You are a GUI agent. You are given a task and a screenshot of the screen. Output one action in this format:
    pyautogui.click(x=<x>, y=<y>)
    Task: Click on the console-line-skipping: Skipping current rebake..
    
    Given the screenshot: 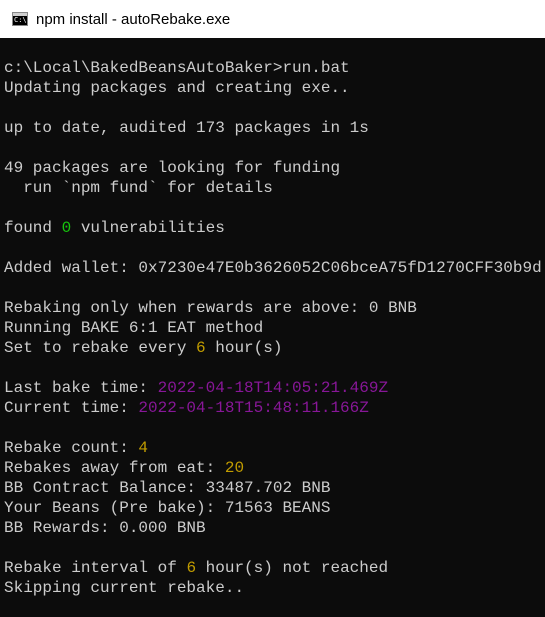 What is the action you would take?
    pyautogui.click(x=124, y=588)
    